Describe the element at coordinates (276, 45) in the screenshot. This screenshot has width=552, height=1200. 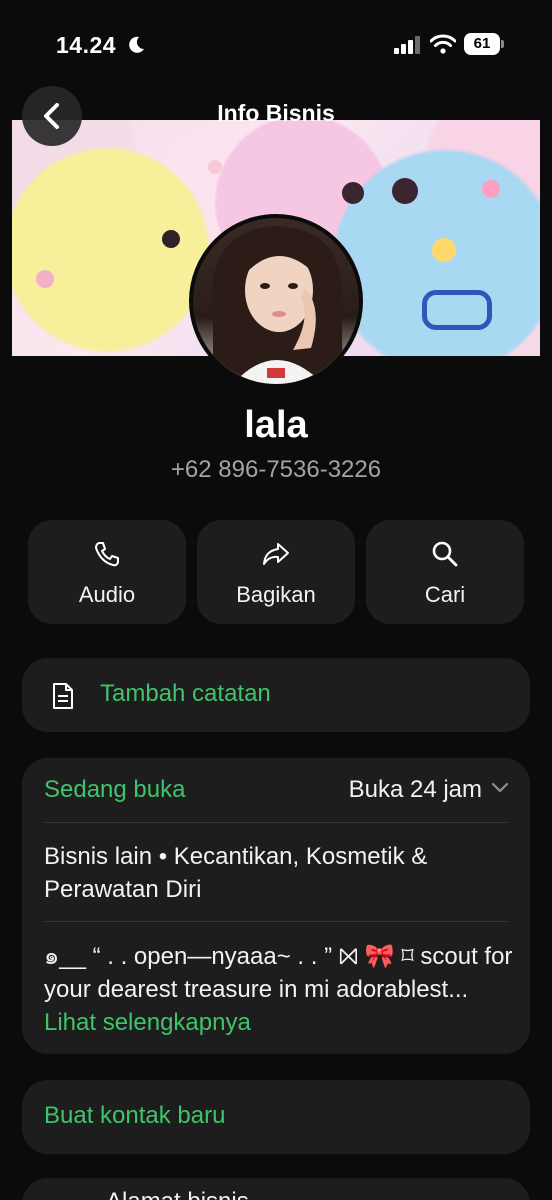
I see `status-bar: 14.24 61` at that location.